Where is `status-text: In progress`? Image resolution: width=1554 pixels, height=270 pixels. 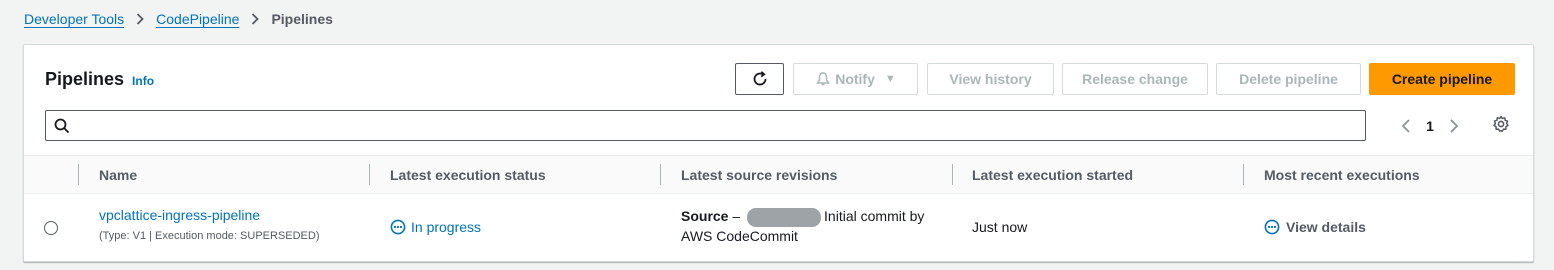
status-text: In progress is located at coordinates (446, 227).